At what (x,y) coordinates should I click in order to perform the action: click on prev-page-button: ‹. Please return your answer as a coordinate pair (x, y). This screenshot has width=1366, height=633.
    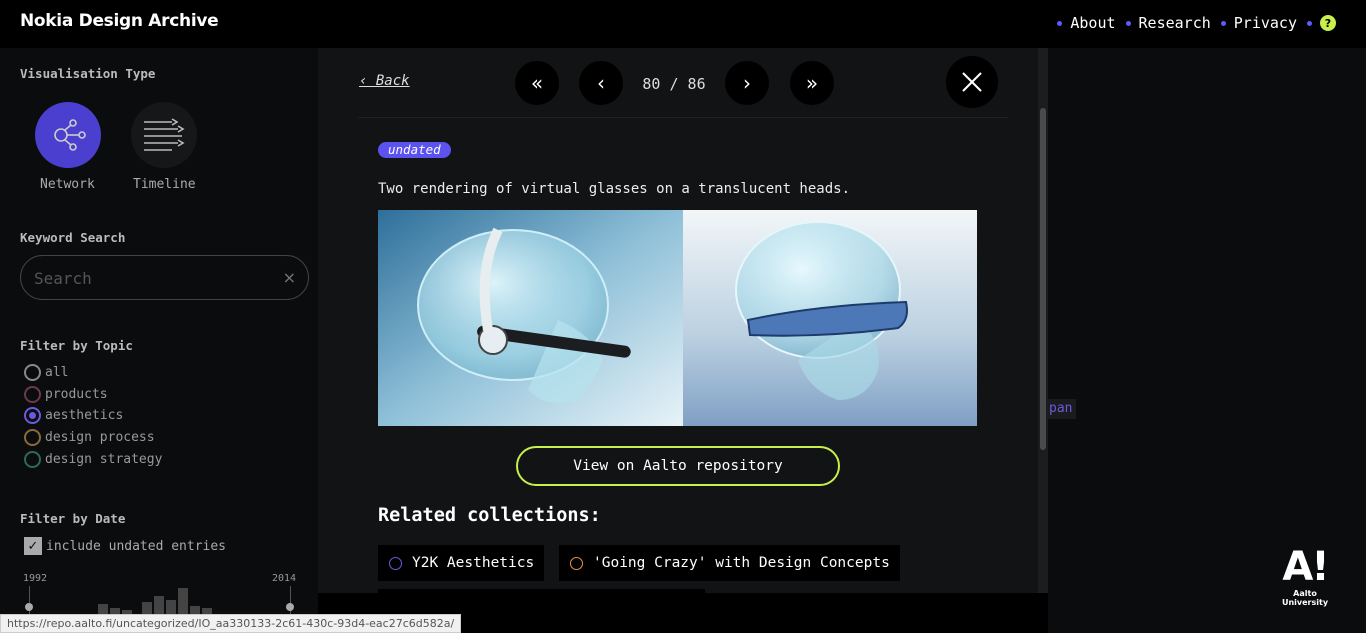
    Looking at the image, I should click on (601, 83).